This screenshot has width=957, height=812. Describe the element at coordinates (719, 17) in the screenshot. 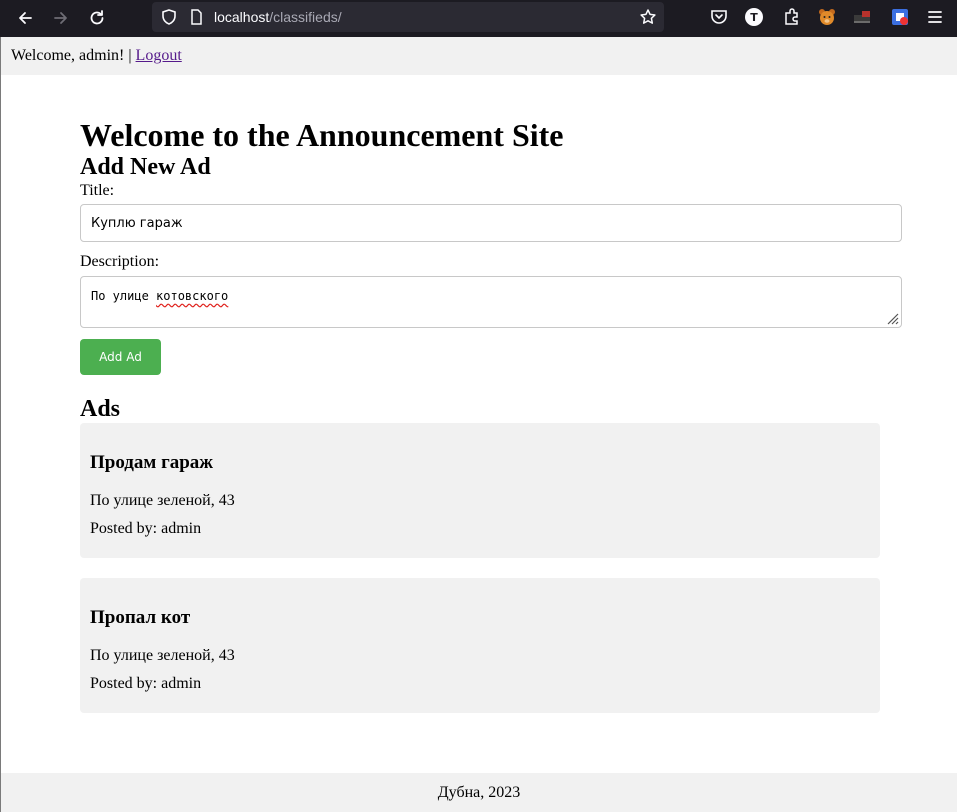

I see `pocket-icon` at that location.